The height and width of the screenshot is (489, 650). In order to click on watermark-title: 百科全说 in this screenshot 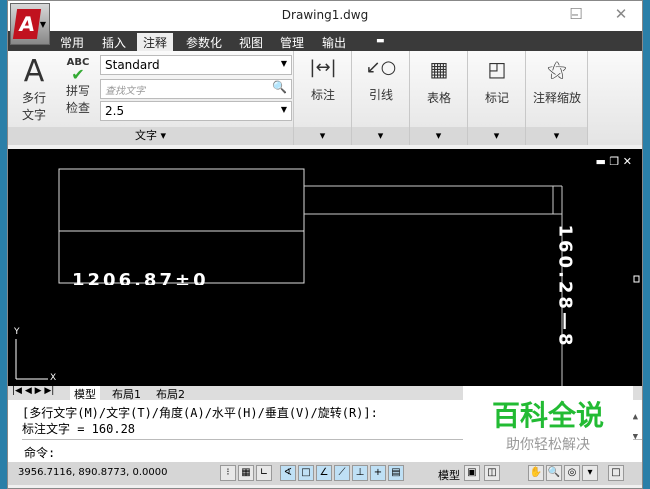, I will do `click(547, 415)`.